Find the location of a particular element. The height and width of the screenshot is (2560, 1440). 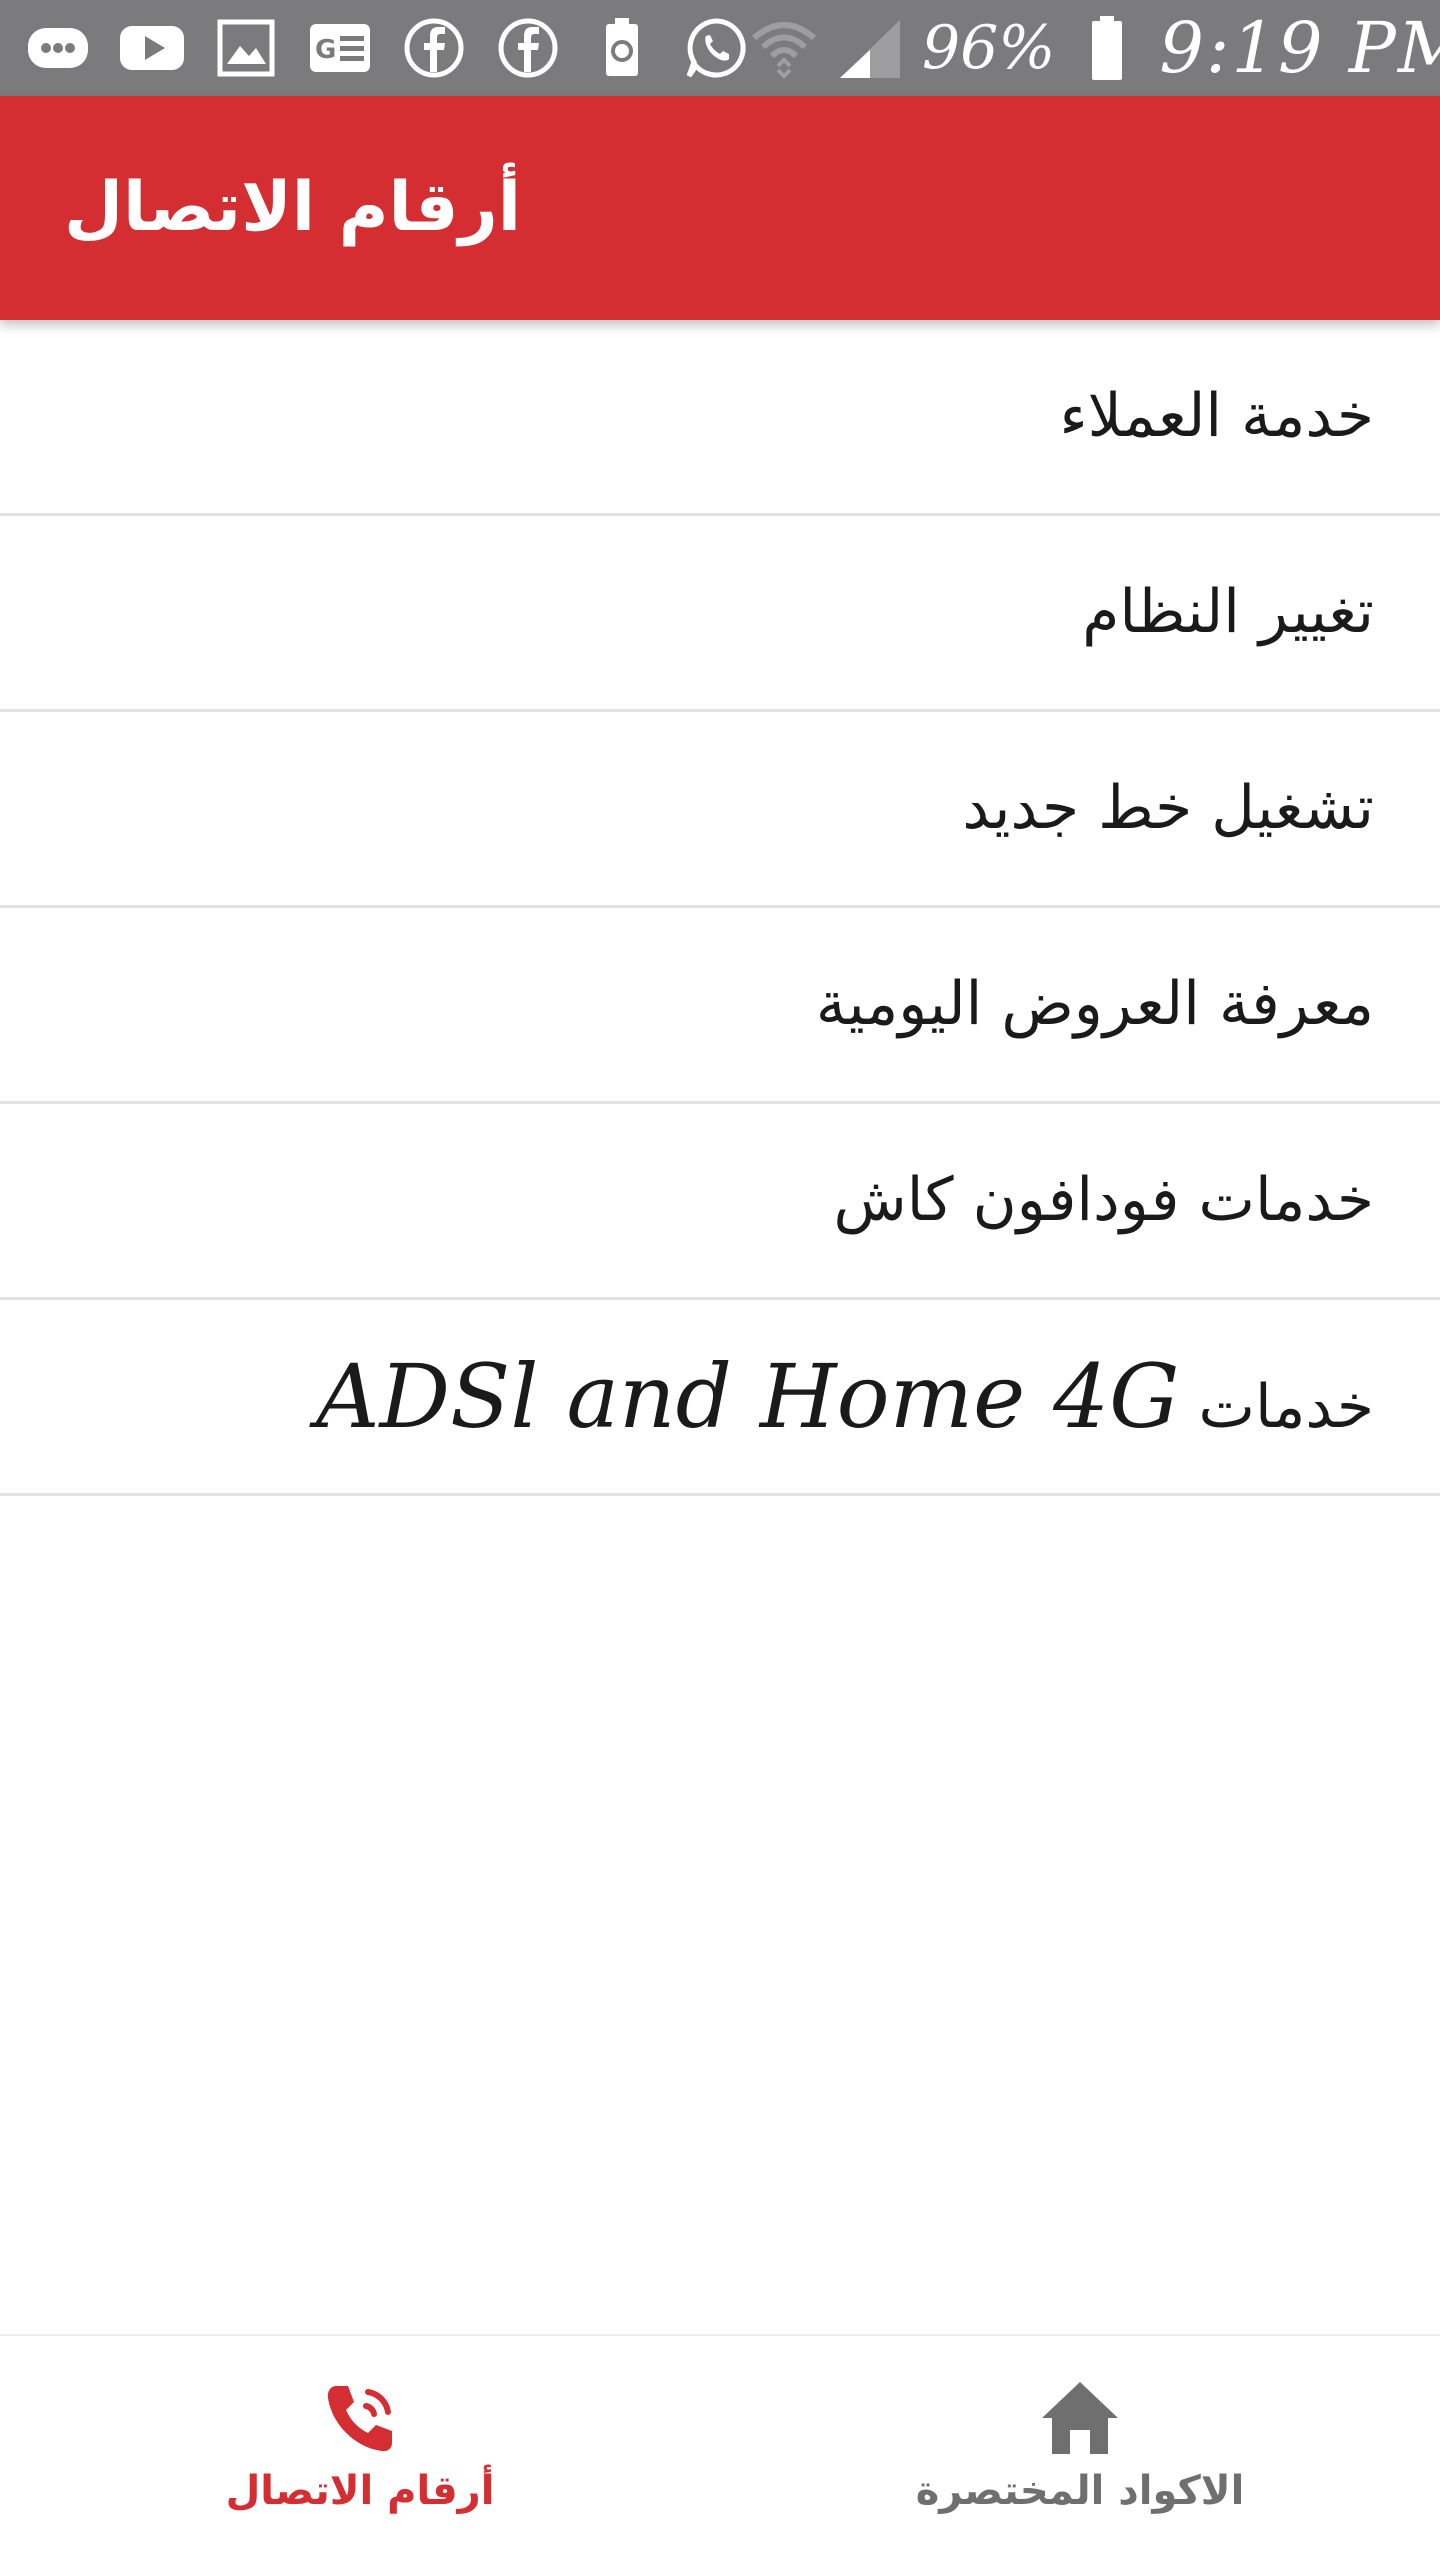

list-item-adsl-home-4g: خدمات ADSl and Home 4G is located at coordinates (720, 1398).